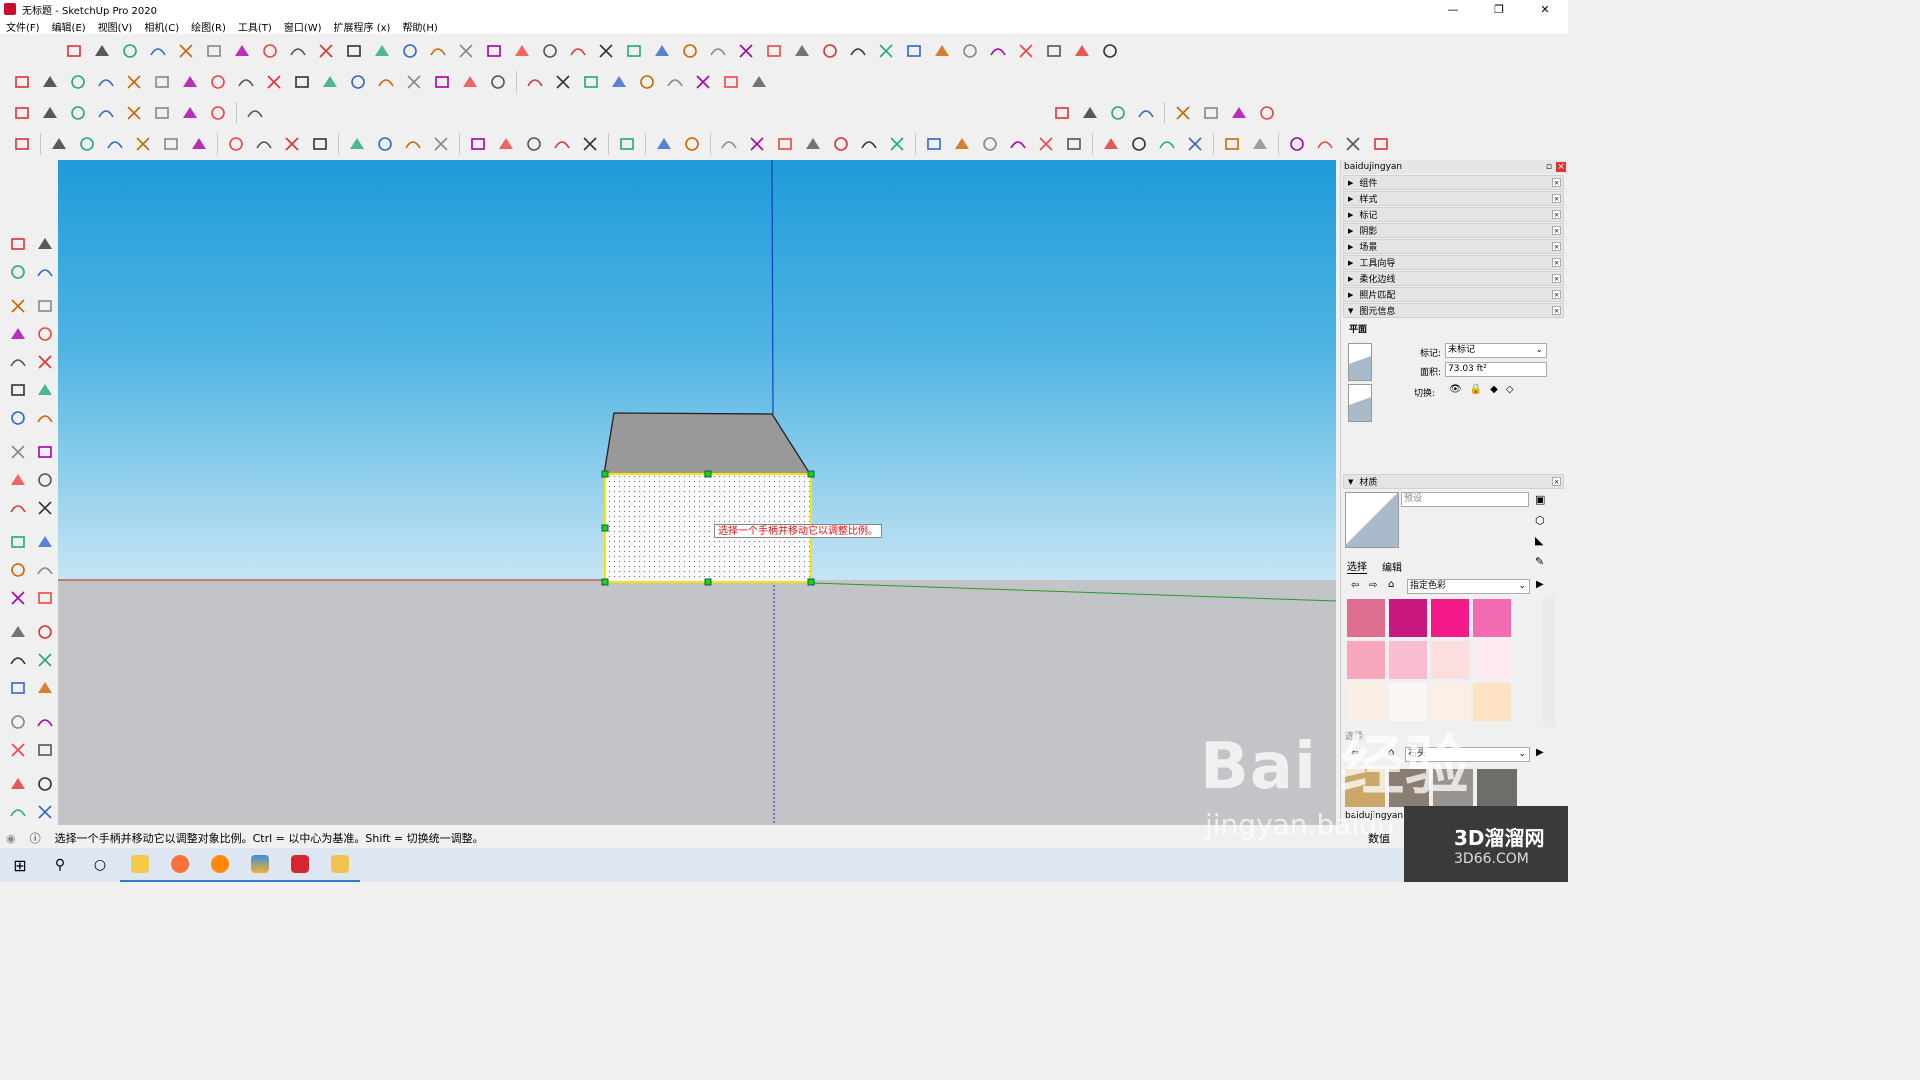 The image size is (1920, 1080). Describe the element at coordinates (707, 443) in the screenshot. I see `top-face` at that location.